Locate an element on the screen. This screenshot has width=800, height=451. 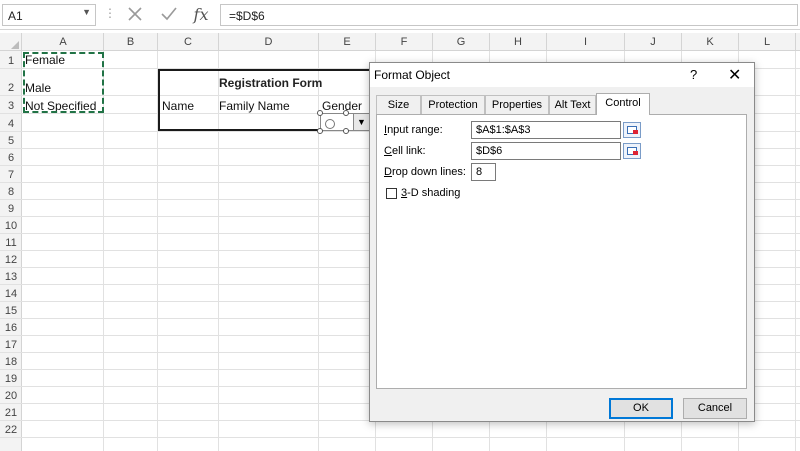
row-header-19: 19 is located at coordinates (11, 378).